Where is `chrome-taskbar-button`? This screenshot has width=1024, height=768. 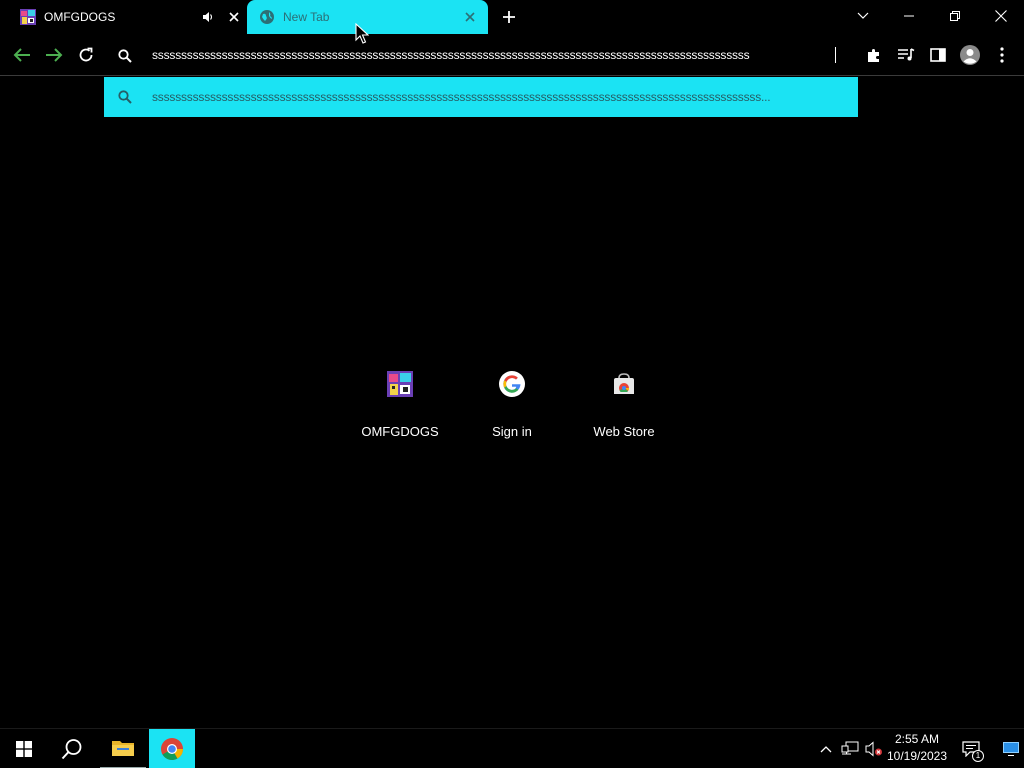 chrome-taskbar-button is located at coordinates (172, 748).